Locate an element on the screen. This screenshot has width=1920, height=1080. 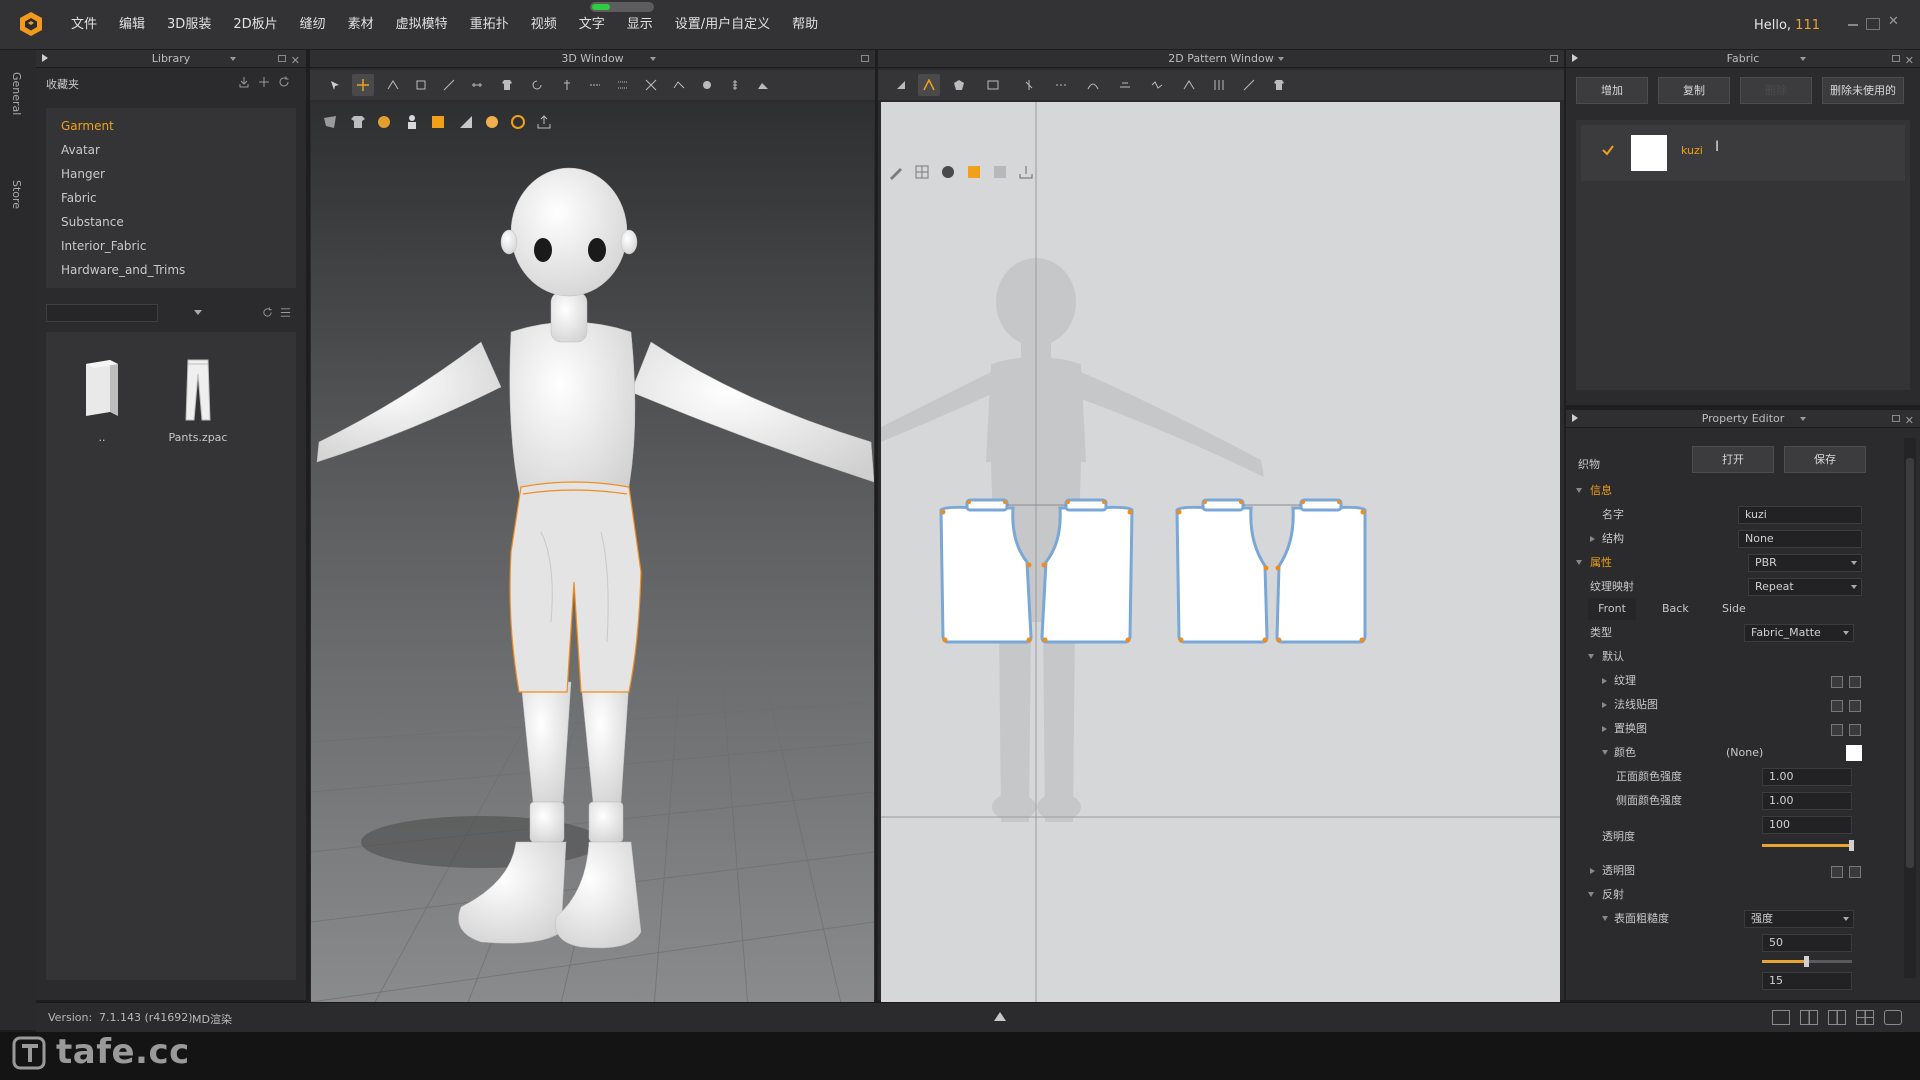
texture-2d-icon is located at coordinates (1000, 172).